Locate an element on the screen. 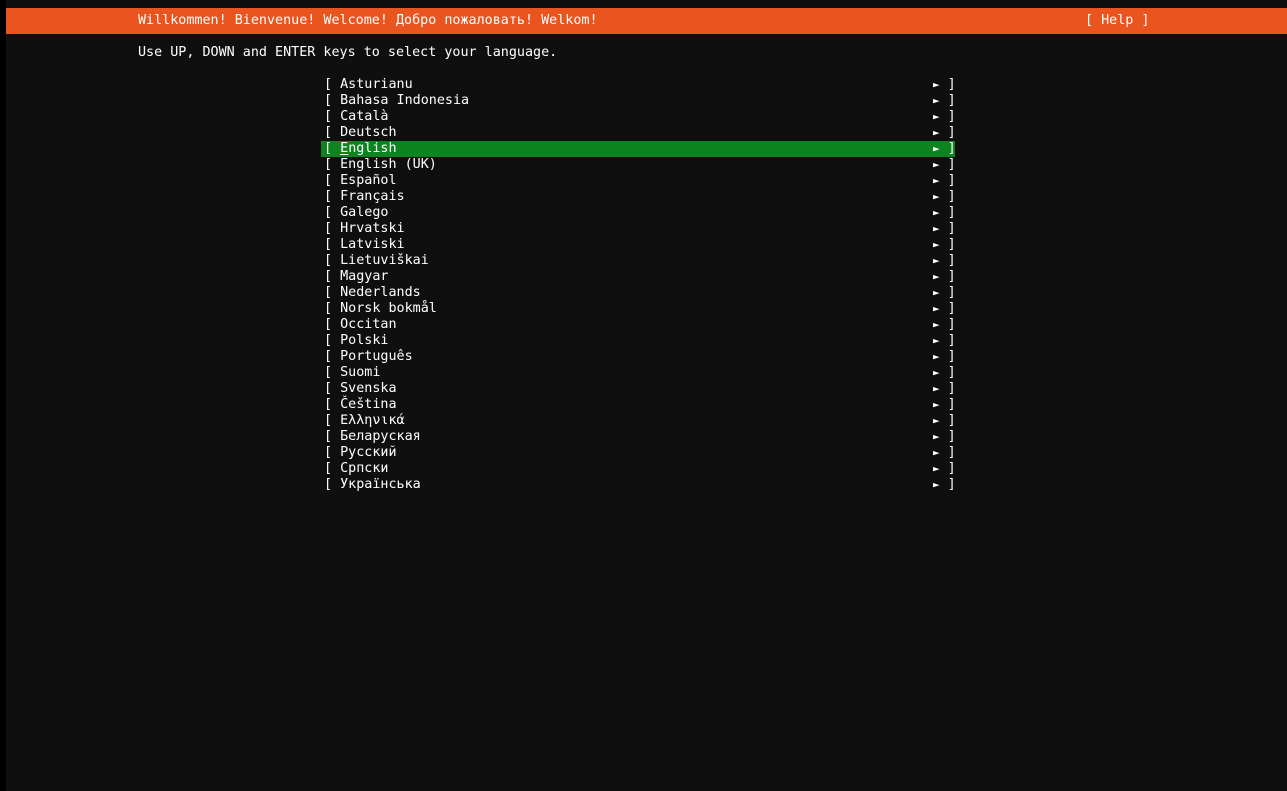 The height and width of the screenshot is (791, 1287). language-option: [ Español ► ] is located at coordinates (638, 181).